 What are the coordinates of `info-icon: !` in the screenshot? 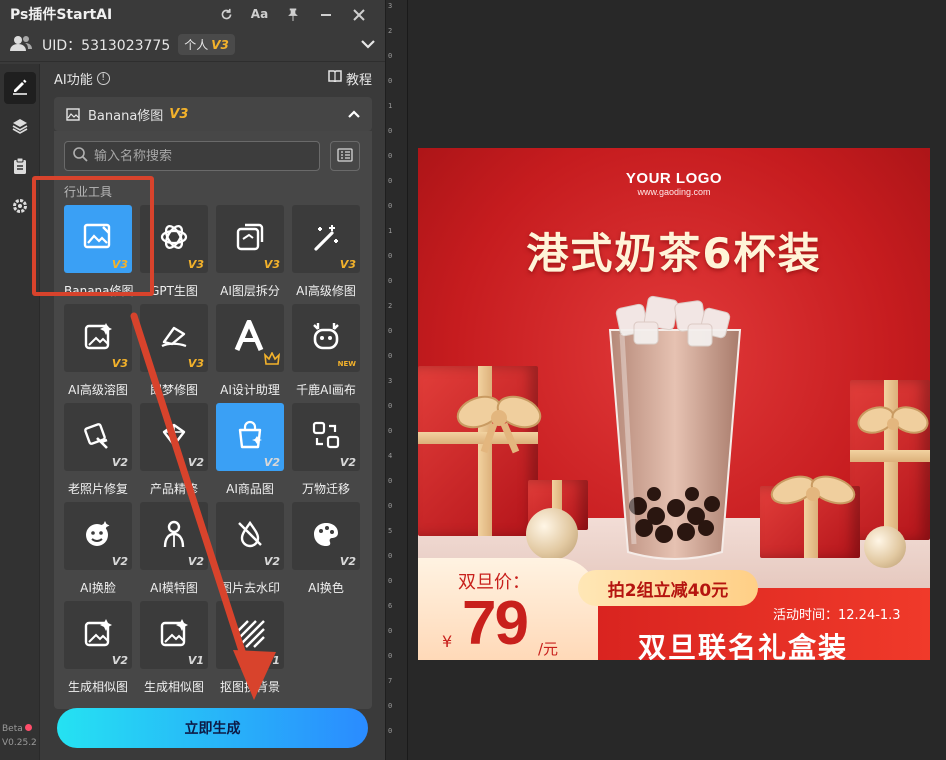 It's located at (103, 78).